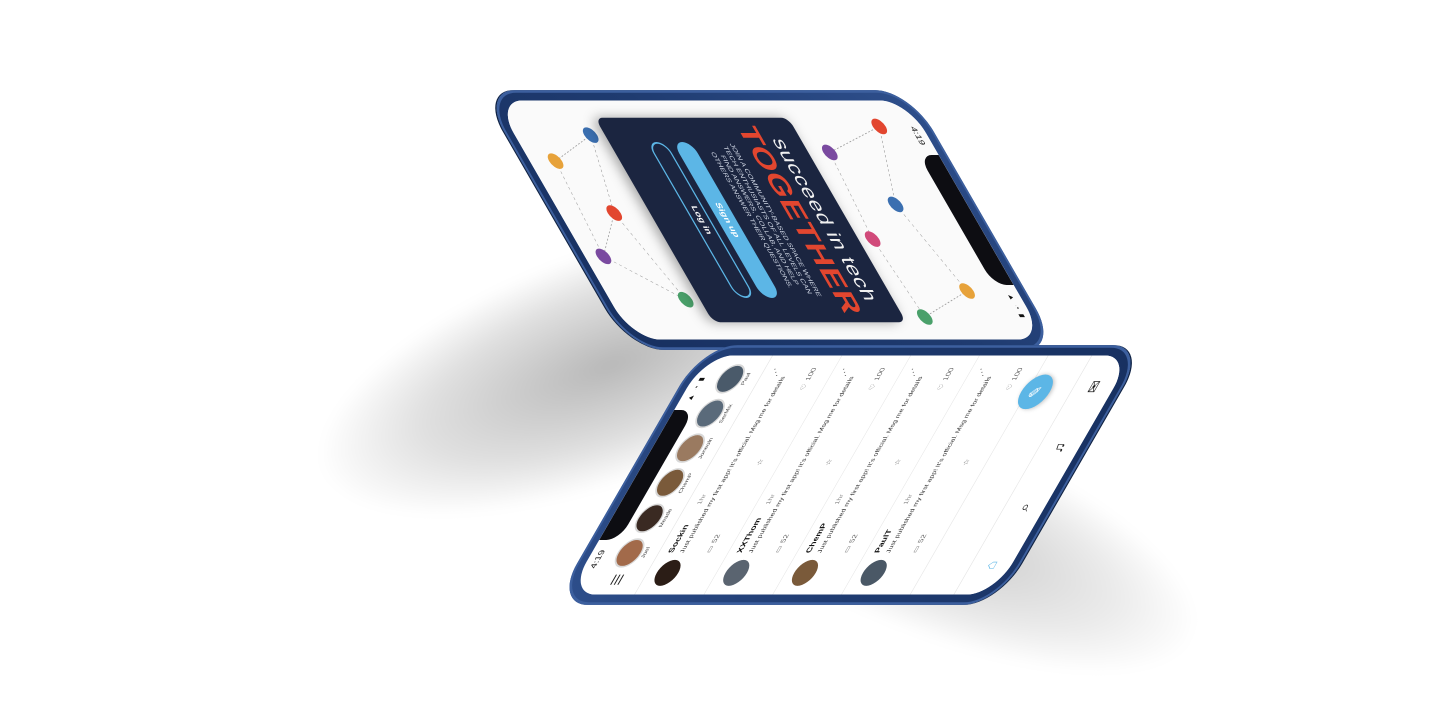 The image size is (1440, 708). What do you see at coordinates (1025, 507) in the screenshot?
I see `search-icon: ⌕` at bounding box center [1025, 507].